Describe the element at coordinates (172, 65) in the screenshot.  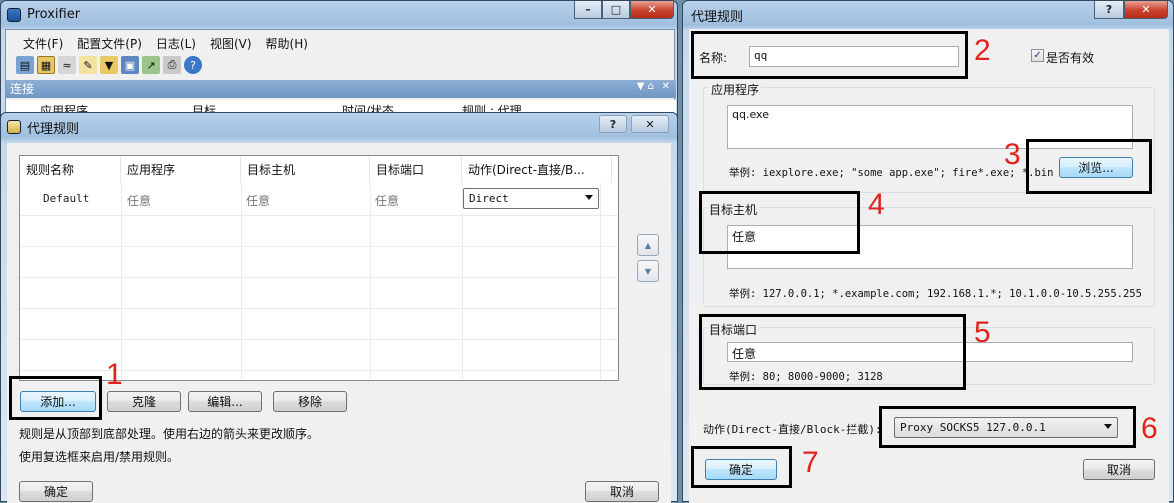
I see `print-icon: ⎙` at that location.